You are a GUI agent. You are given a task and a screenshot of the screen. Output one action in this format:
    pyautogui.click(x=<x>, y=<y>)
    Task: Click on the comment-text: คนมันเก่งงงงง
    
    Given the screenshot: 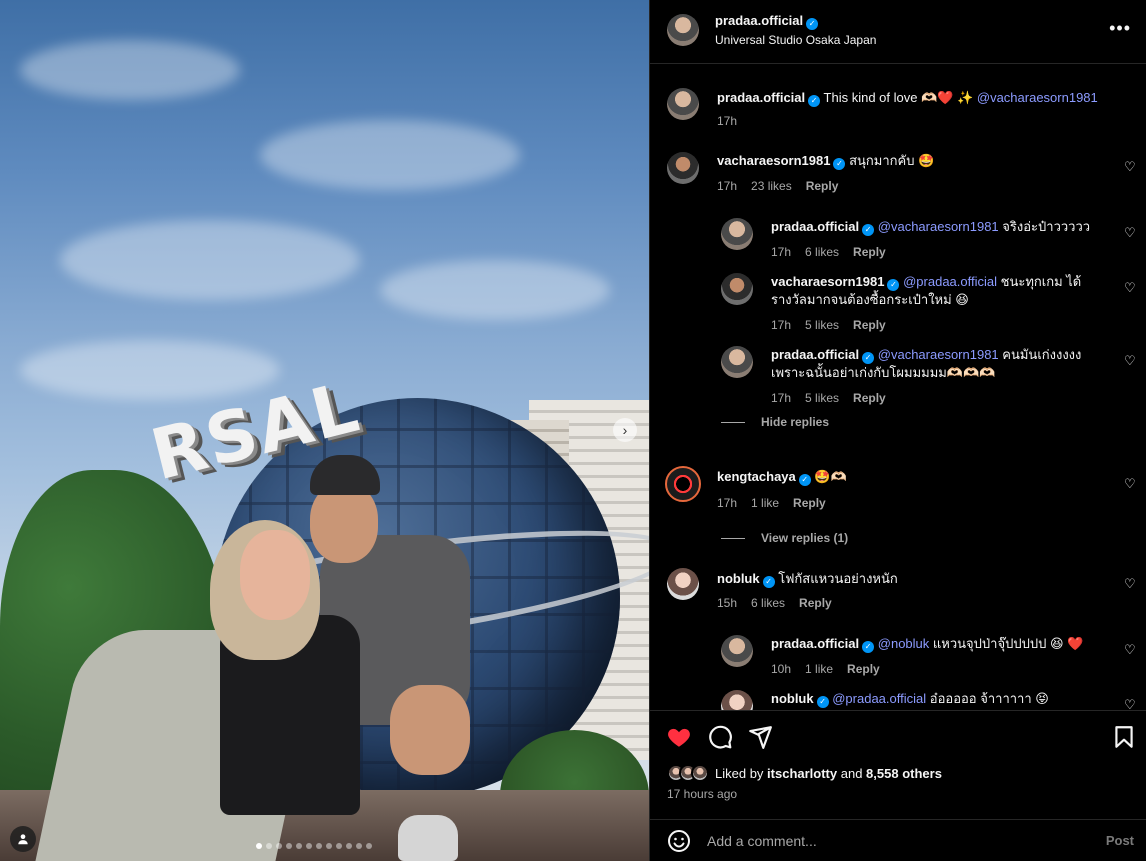 What is the action you would take?
    pyautogui.click(x=1042, y=354)
    